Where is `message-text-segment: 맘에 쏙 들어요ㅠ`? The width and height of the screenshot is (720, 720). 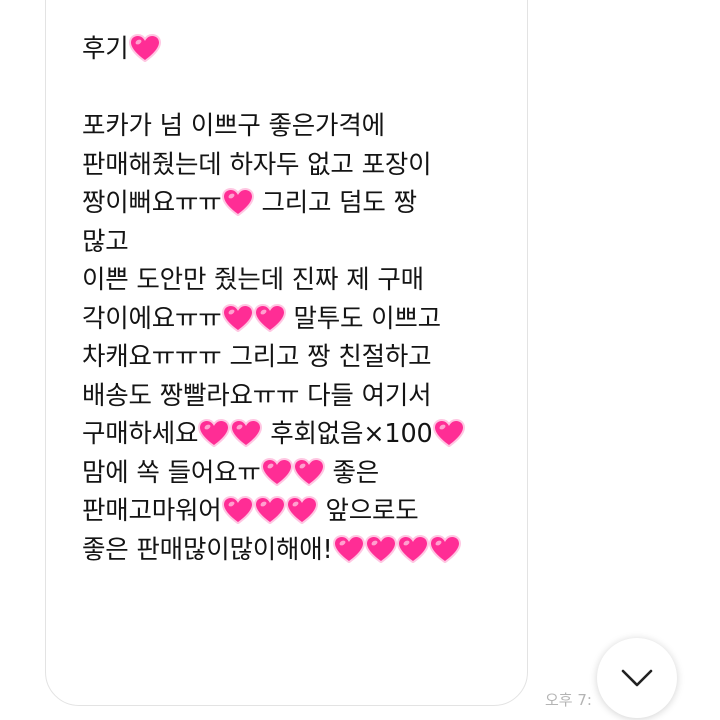 message-text-segment: 맘에 쏙 들어요ㅠ is located at coordinates (171, 472).